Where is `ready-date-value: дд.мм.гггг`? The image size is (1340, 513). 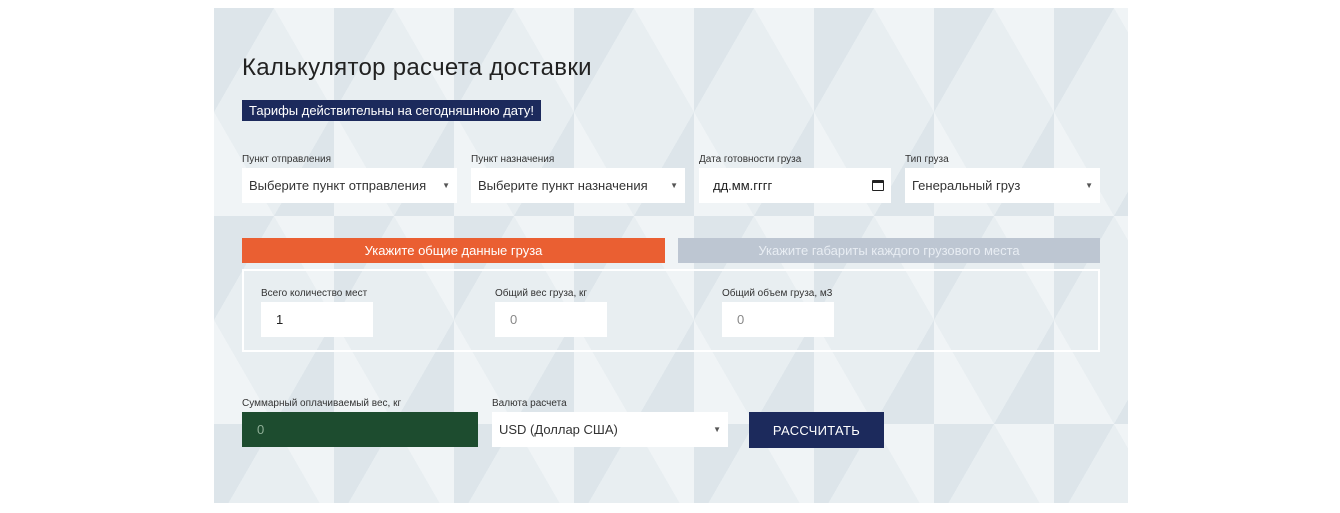 ready-date-value: дд.мм.гггг is located at coordinates (743, 185).